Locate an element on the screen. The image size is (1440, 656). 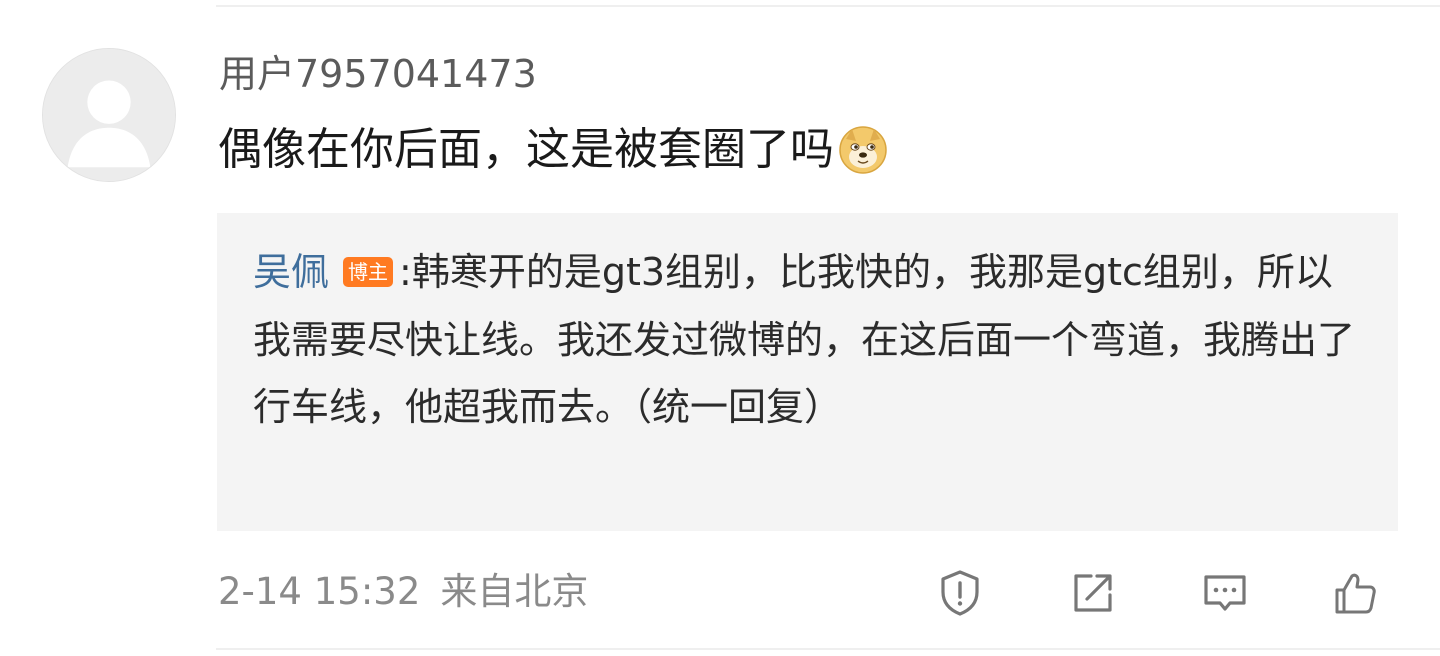
location: 来自北京 is located at coordinates (514, 591).